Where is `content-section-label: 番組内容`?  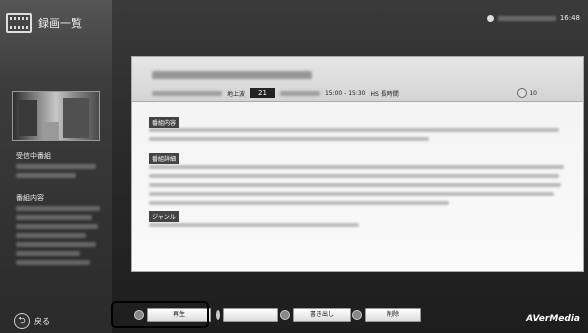
content-section-label: 番組内容 is located at coordinates (164, 122).